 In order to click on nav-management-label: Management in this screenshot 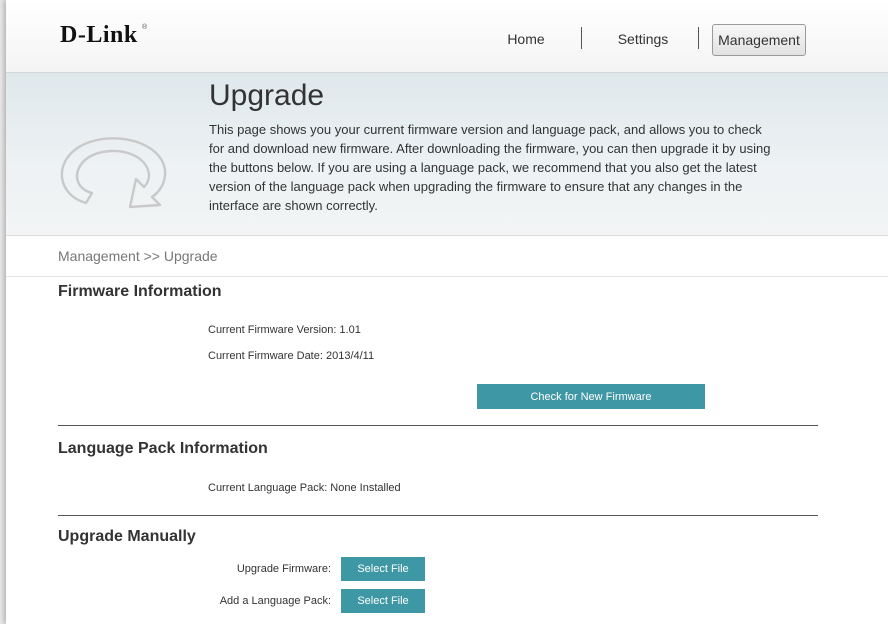, I will do `click(759, 40)`.